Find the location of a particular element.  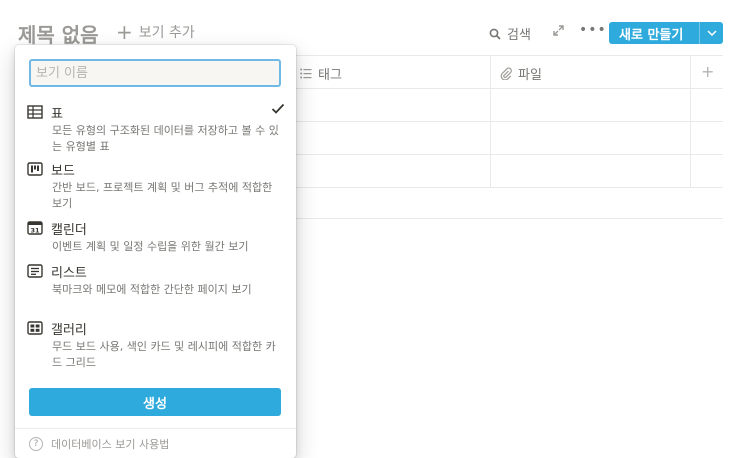

view-option-name: 리스트 is located at coordinates (69, 273).